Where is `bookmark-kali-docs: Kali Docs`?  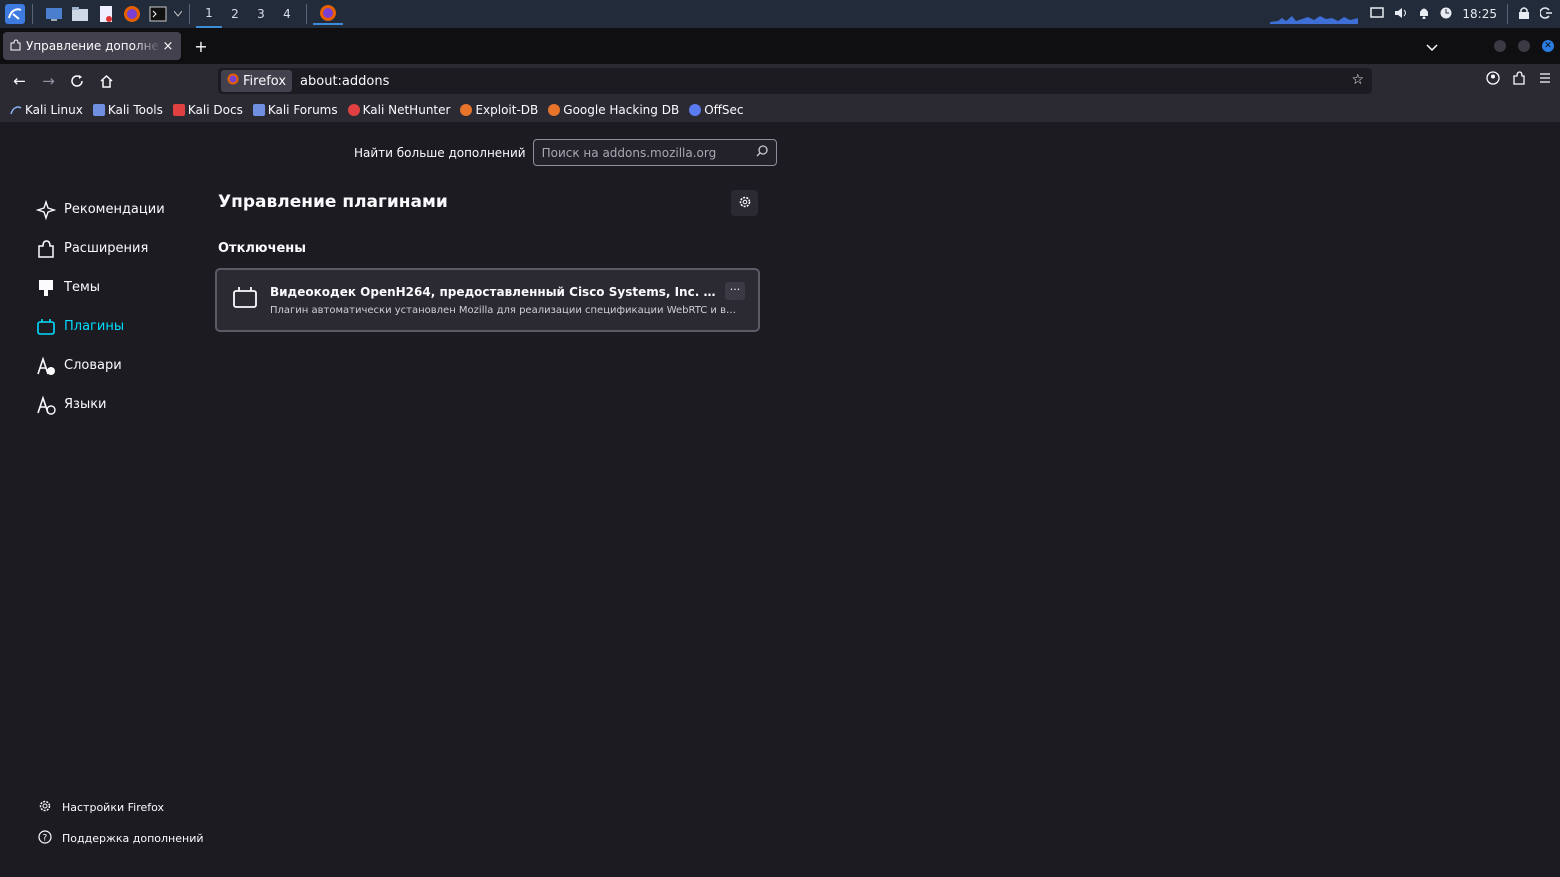
bookmark-kali-docs: Kali Docs is located at coordinates (207, 110).